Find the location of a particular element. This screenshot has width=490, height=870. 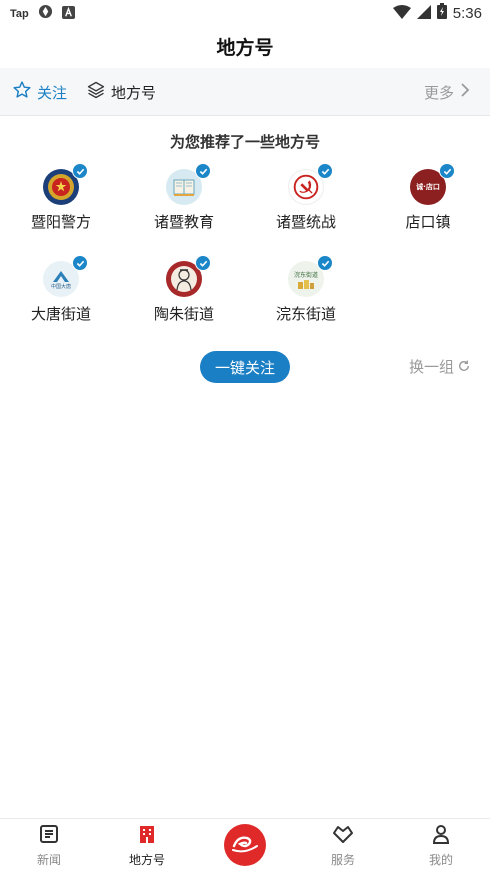

recommend-name: 诸暨教育 is located at coordinates (183, 222).